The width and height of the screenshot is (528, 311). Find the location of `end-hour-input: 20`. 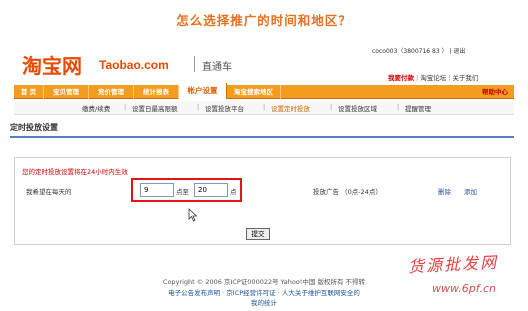

end-hour-input: 20 is located at coordinates (211, 190).